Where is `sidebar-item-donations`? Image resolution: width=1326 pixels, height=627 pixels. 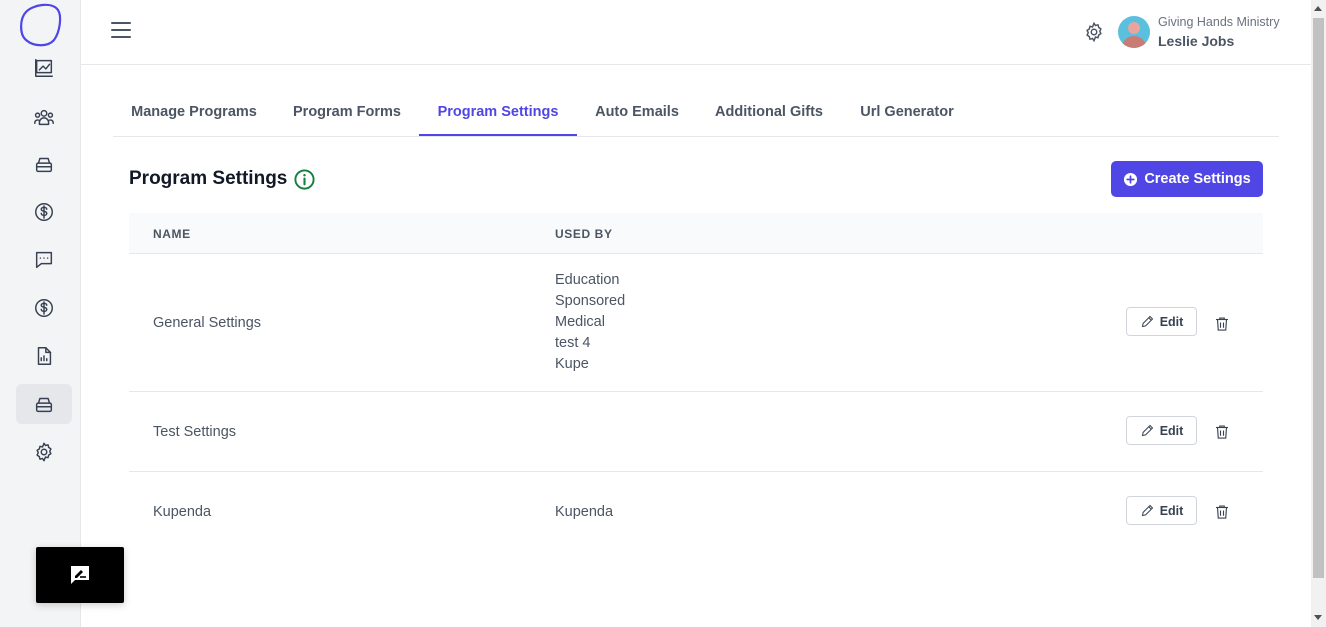
sidebar-item-donations is located at coordinates (44, 212).